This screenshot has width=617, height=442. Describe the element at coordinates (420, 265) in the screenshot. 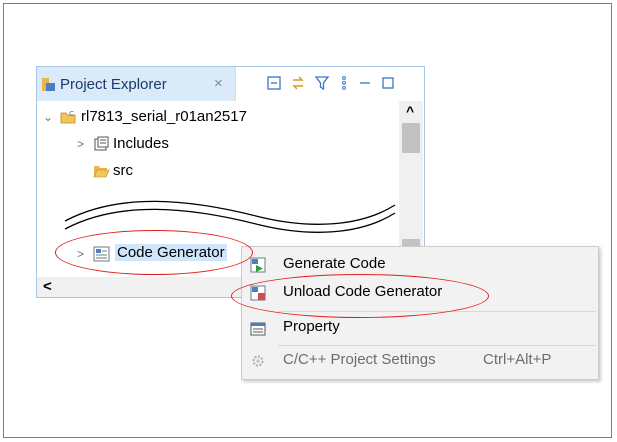

I see `menu-item-generate-code: Generate Code` at that location.